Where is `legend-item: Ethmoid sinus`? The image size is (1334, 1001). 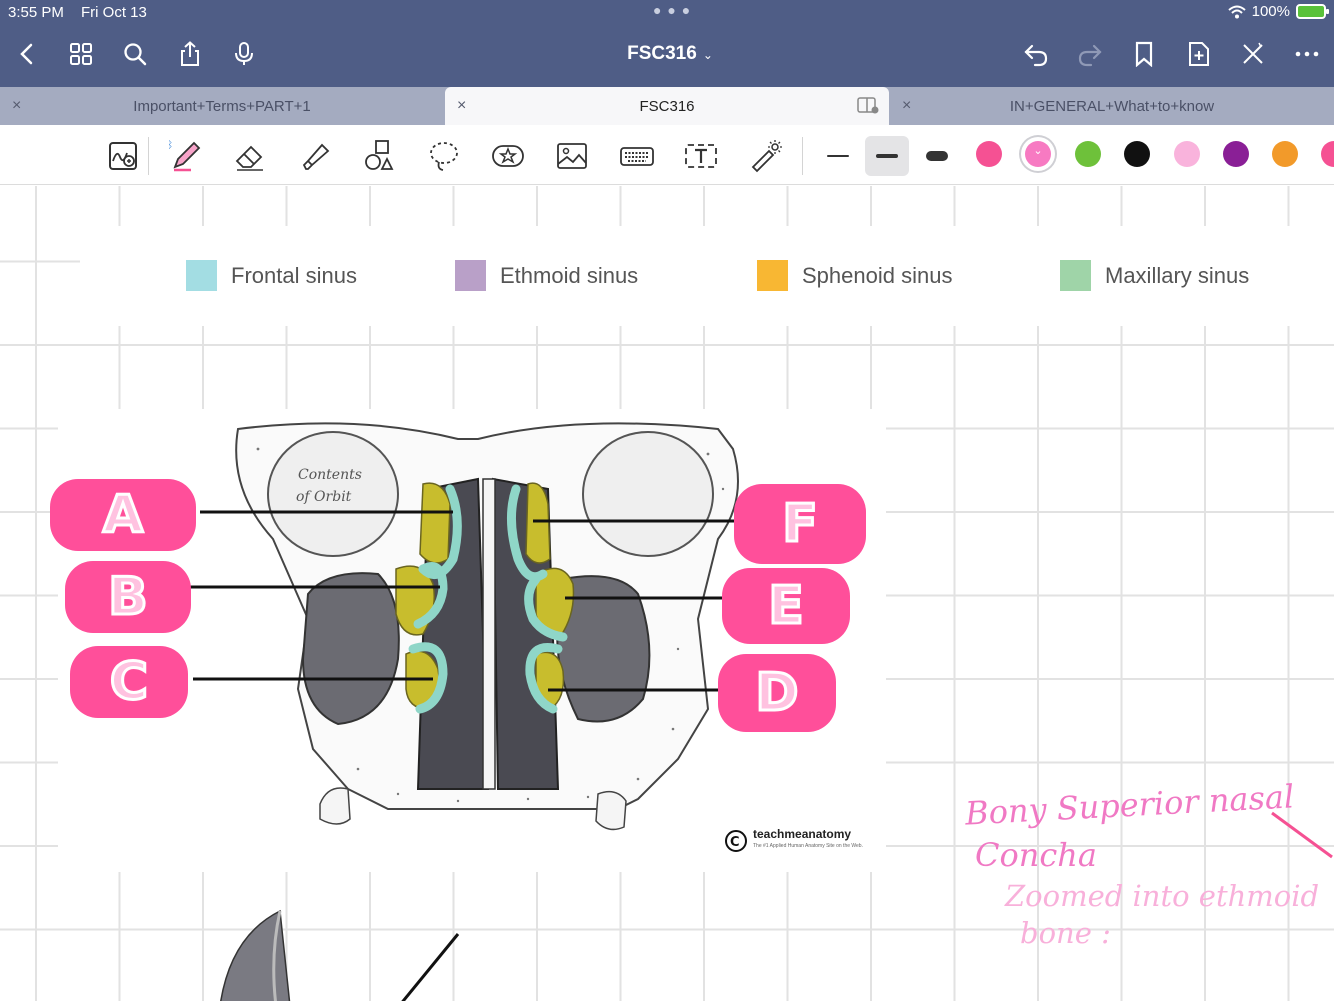
legend-item: Ethmoid sinus is located at coordinates (546, 275).